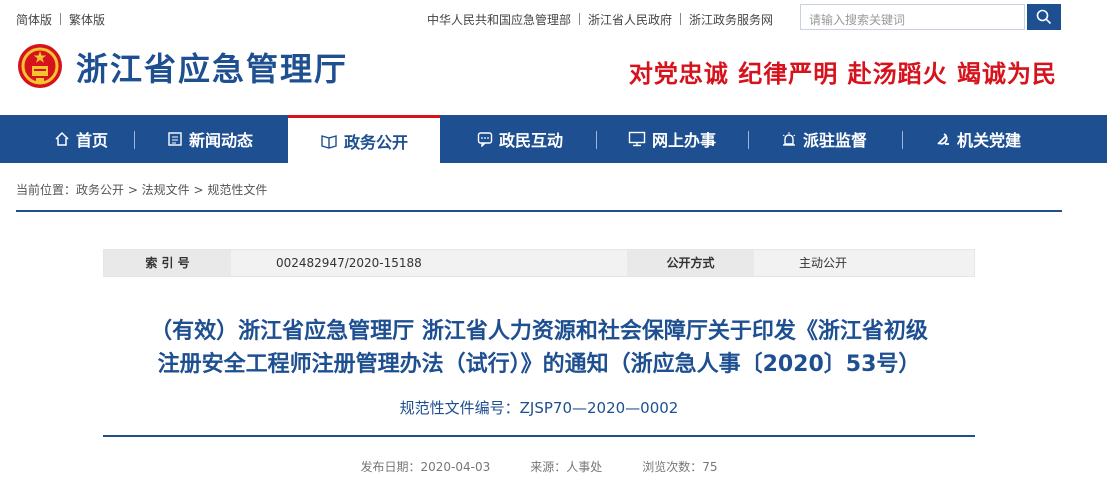 The width and height of the screenshot is (1107, 504). I want to click on nav-item-online-service: 网上办事, so click(672, 139).